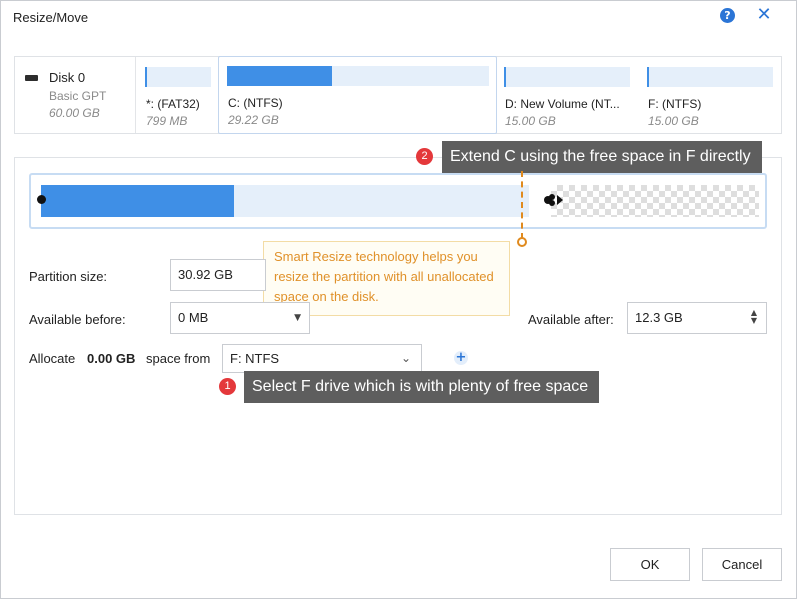  Describe the element at coordinates (571, 319) in the screenshot. I see `available-after-label: Available after:` at that location.